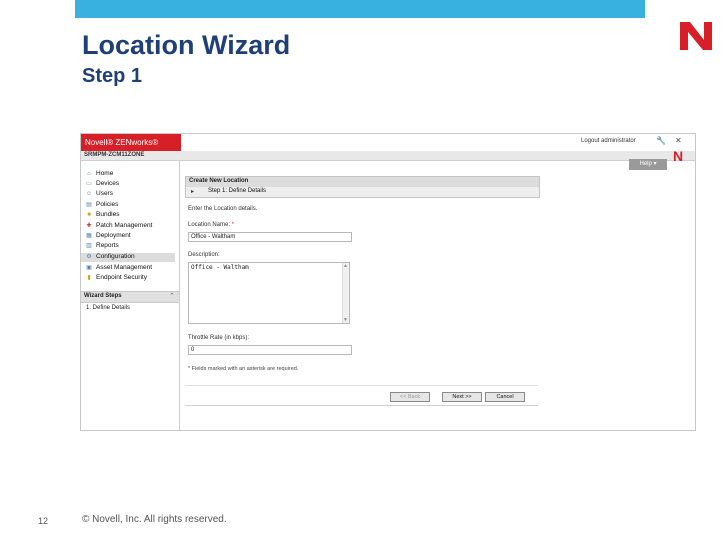 The height and width of the screenshot is (546, 728). I want to click on step-arrow-icon: ▸, so click(193, 192).